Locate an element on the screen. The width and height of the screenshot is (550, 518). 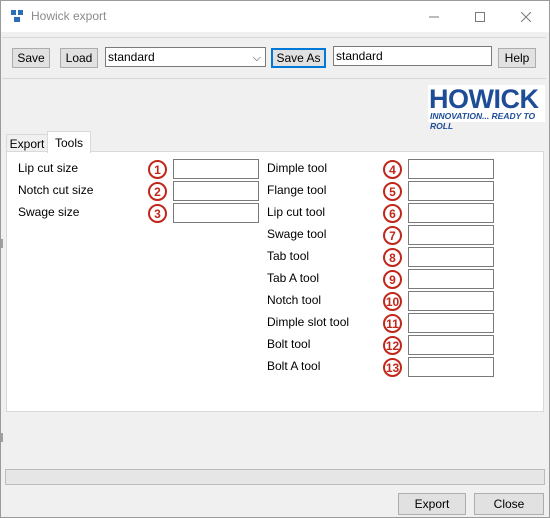
maximize-icon is located at coordinates (480, 16).